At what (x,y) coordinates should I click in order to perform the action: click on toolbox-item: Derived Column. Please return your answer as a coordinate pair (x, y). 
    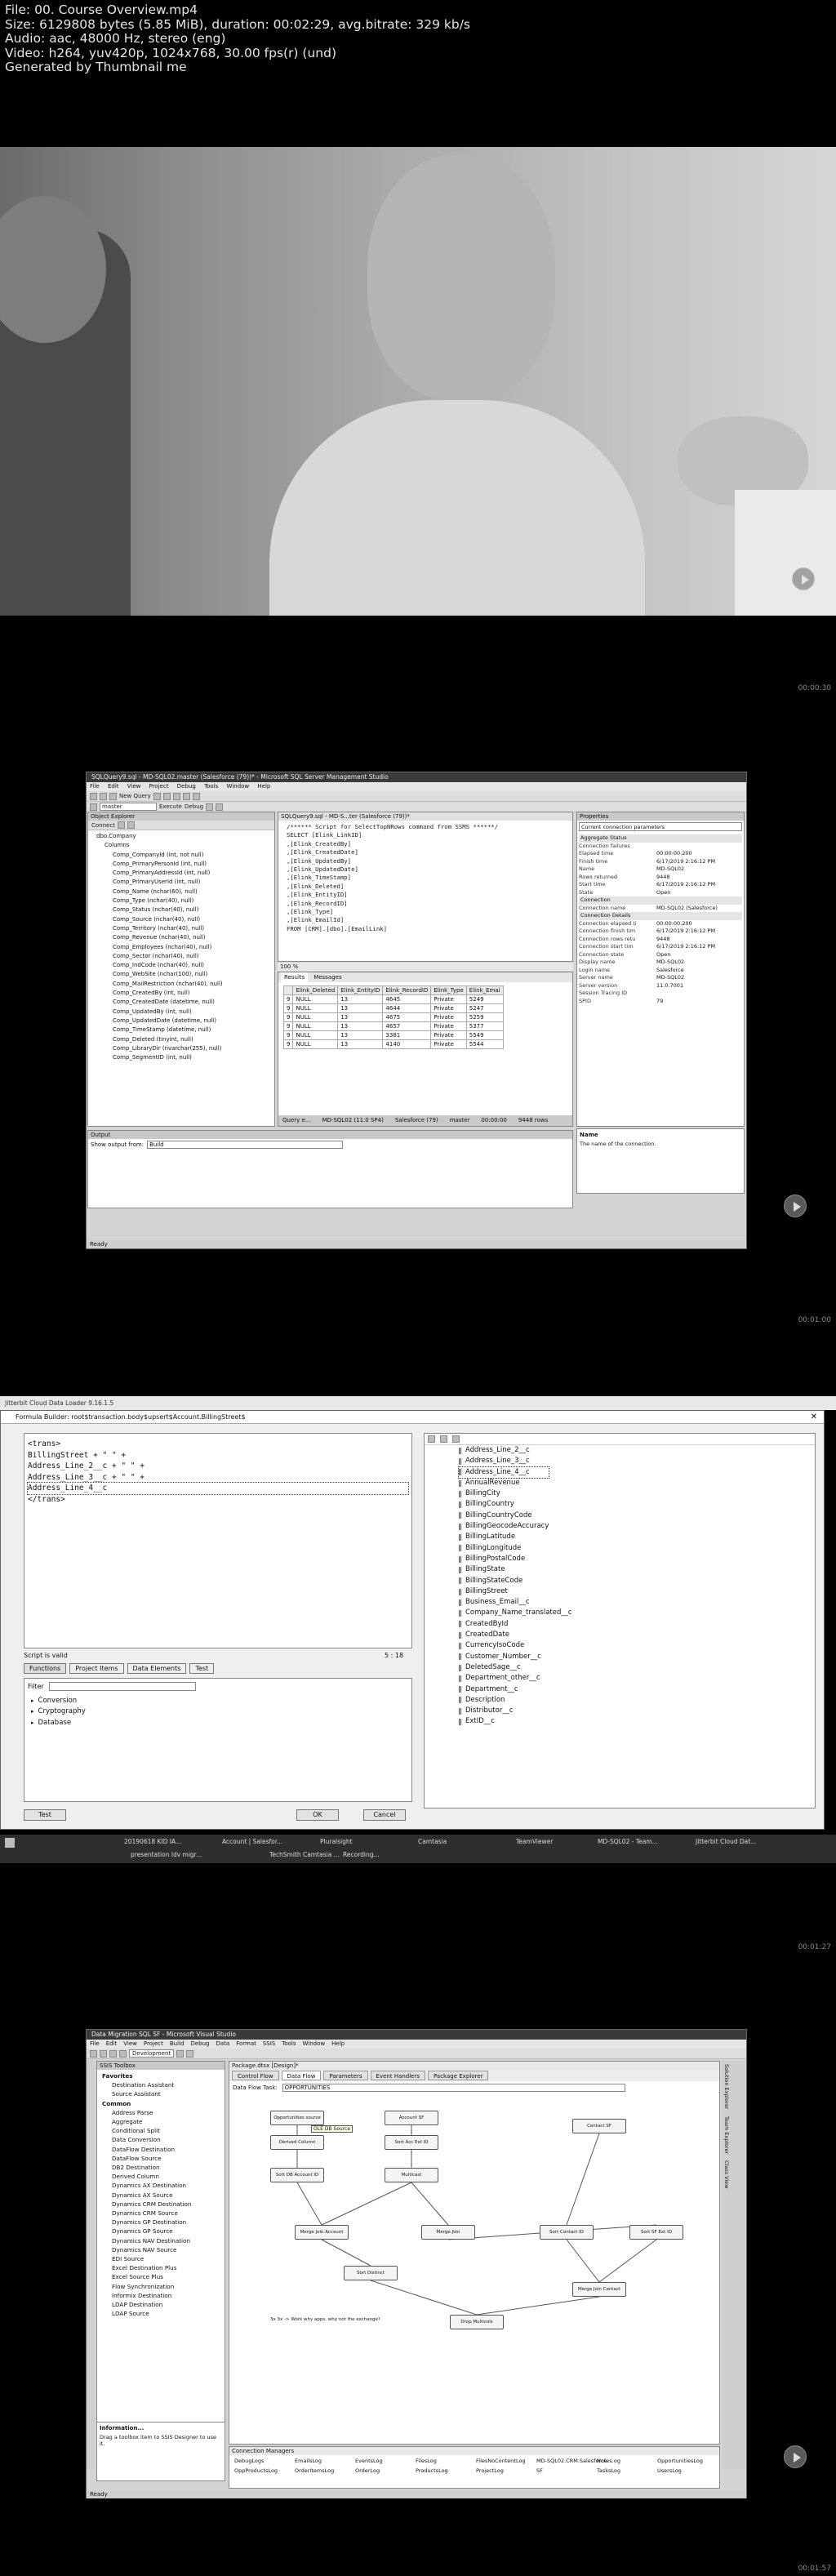
    Looking at the image, I should click on (161, 2176).